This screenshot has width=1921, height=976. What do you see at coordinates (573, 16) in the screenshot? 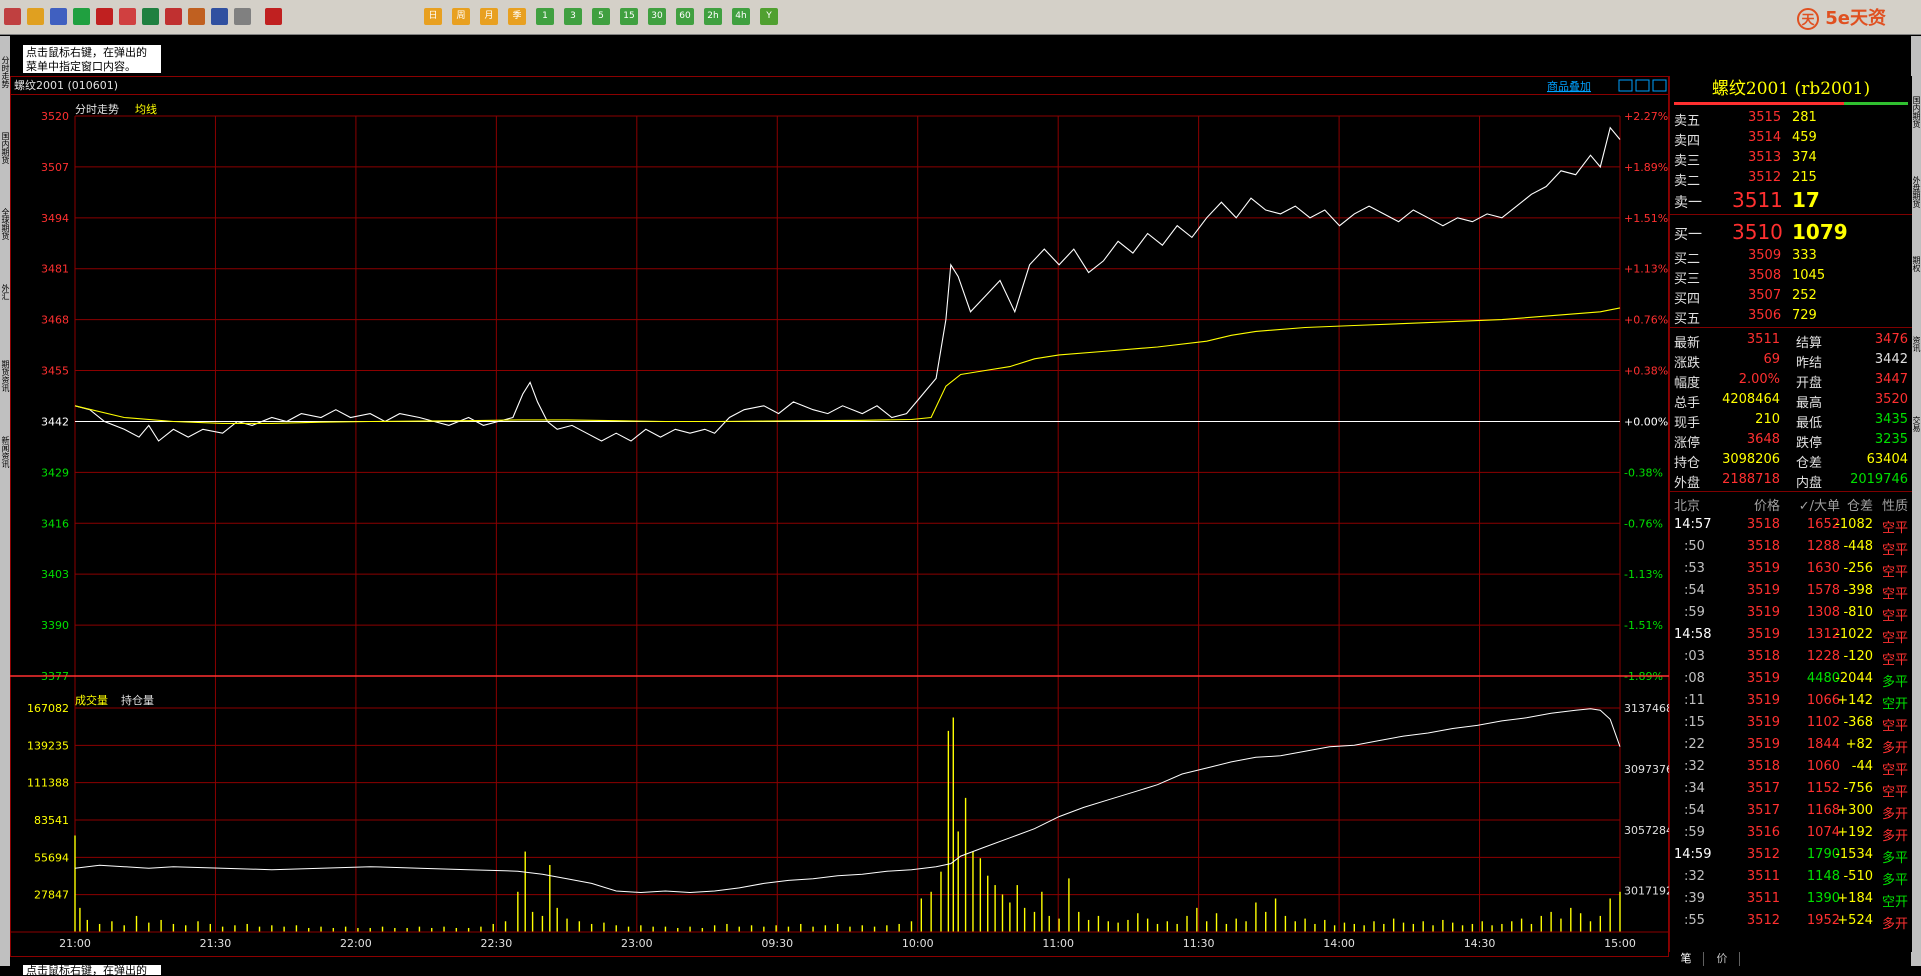
I see `period-button-3: 3` at bounding box center [573, 16].